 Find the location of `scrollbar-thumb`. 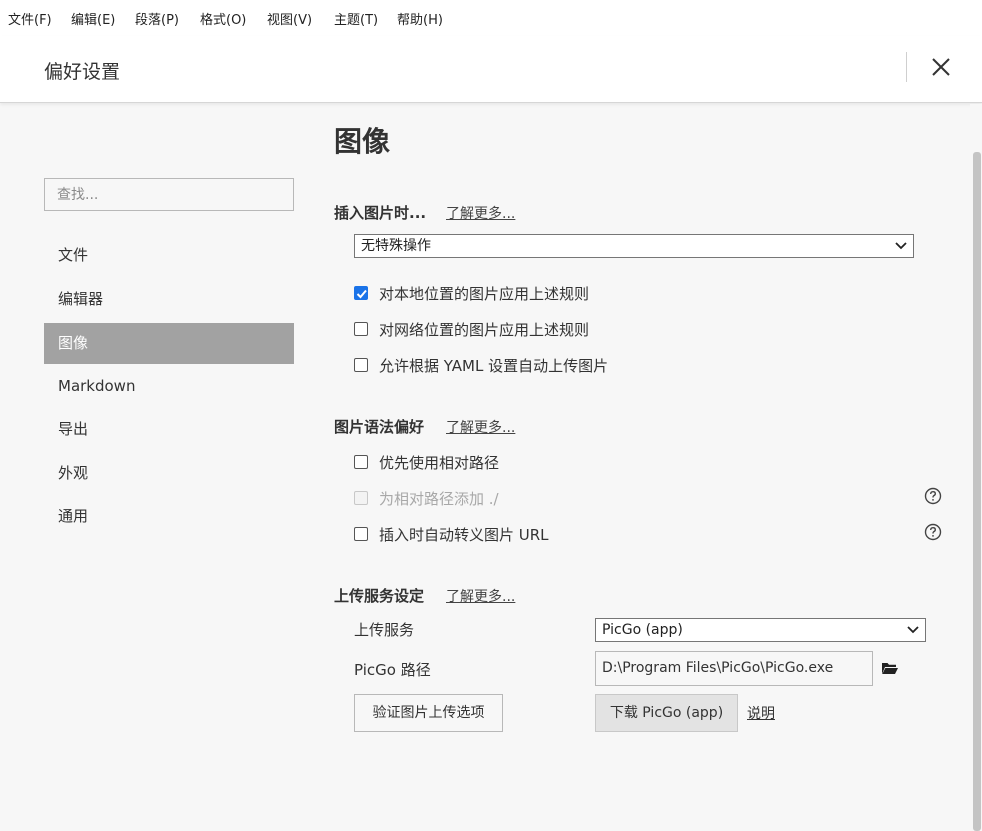

scrollbar-thumb is located at coordinates (977, 491).